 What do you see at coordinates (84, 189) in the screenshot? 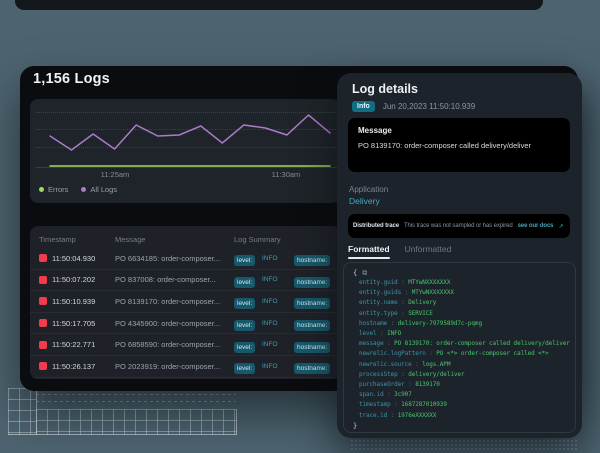
I see `legend-color-dot` at bounding box center [84, 189].